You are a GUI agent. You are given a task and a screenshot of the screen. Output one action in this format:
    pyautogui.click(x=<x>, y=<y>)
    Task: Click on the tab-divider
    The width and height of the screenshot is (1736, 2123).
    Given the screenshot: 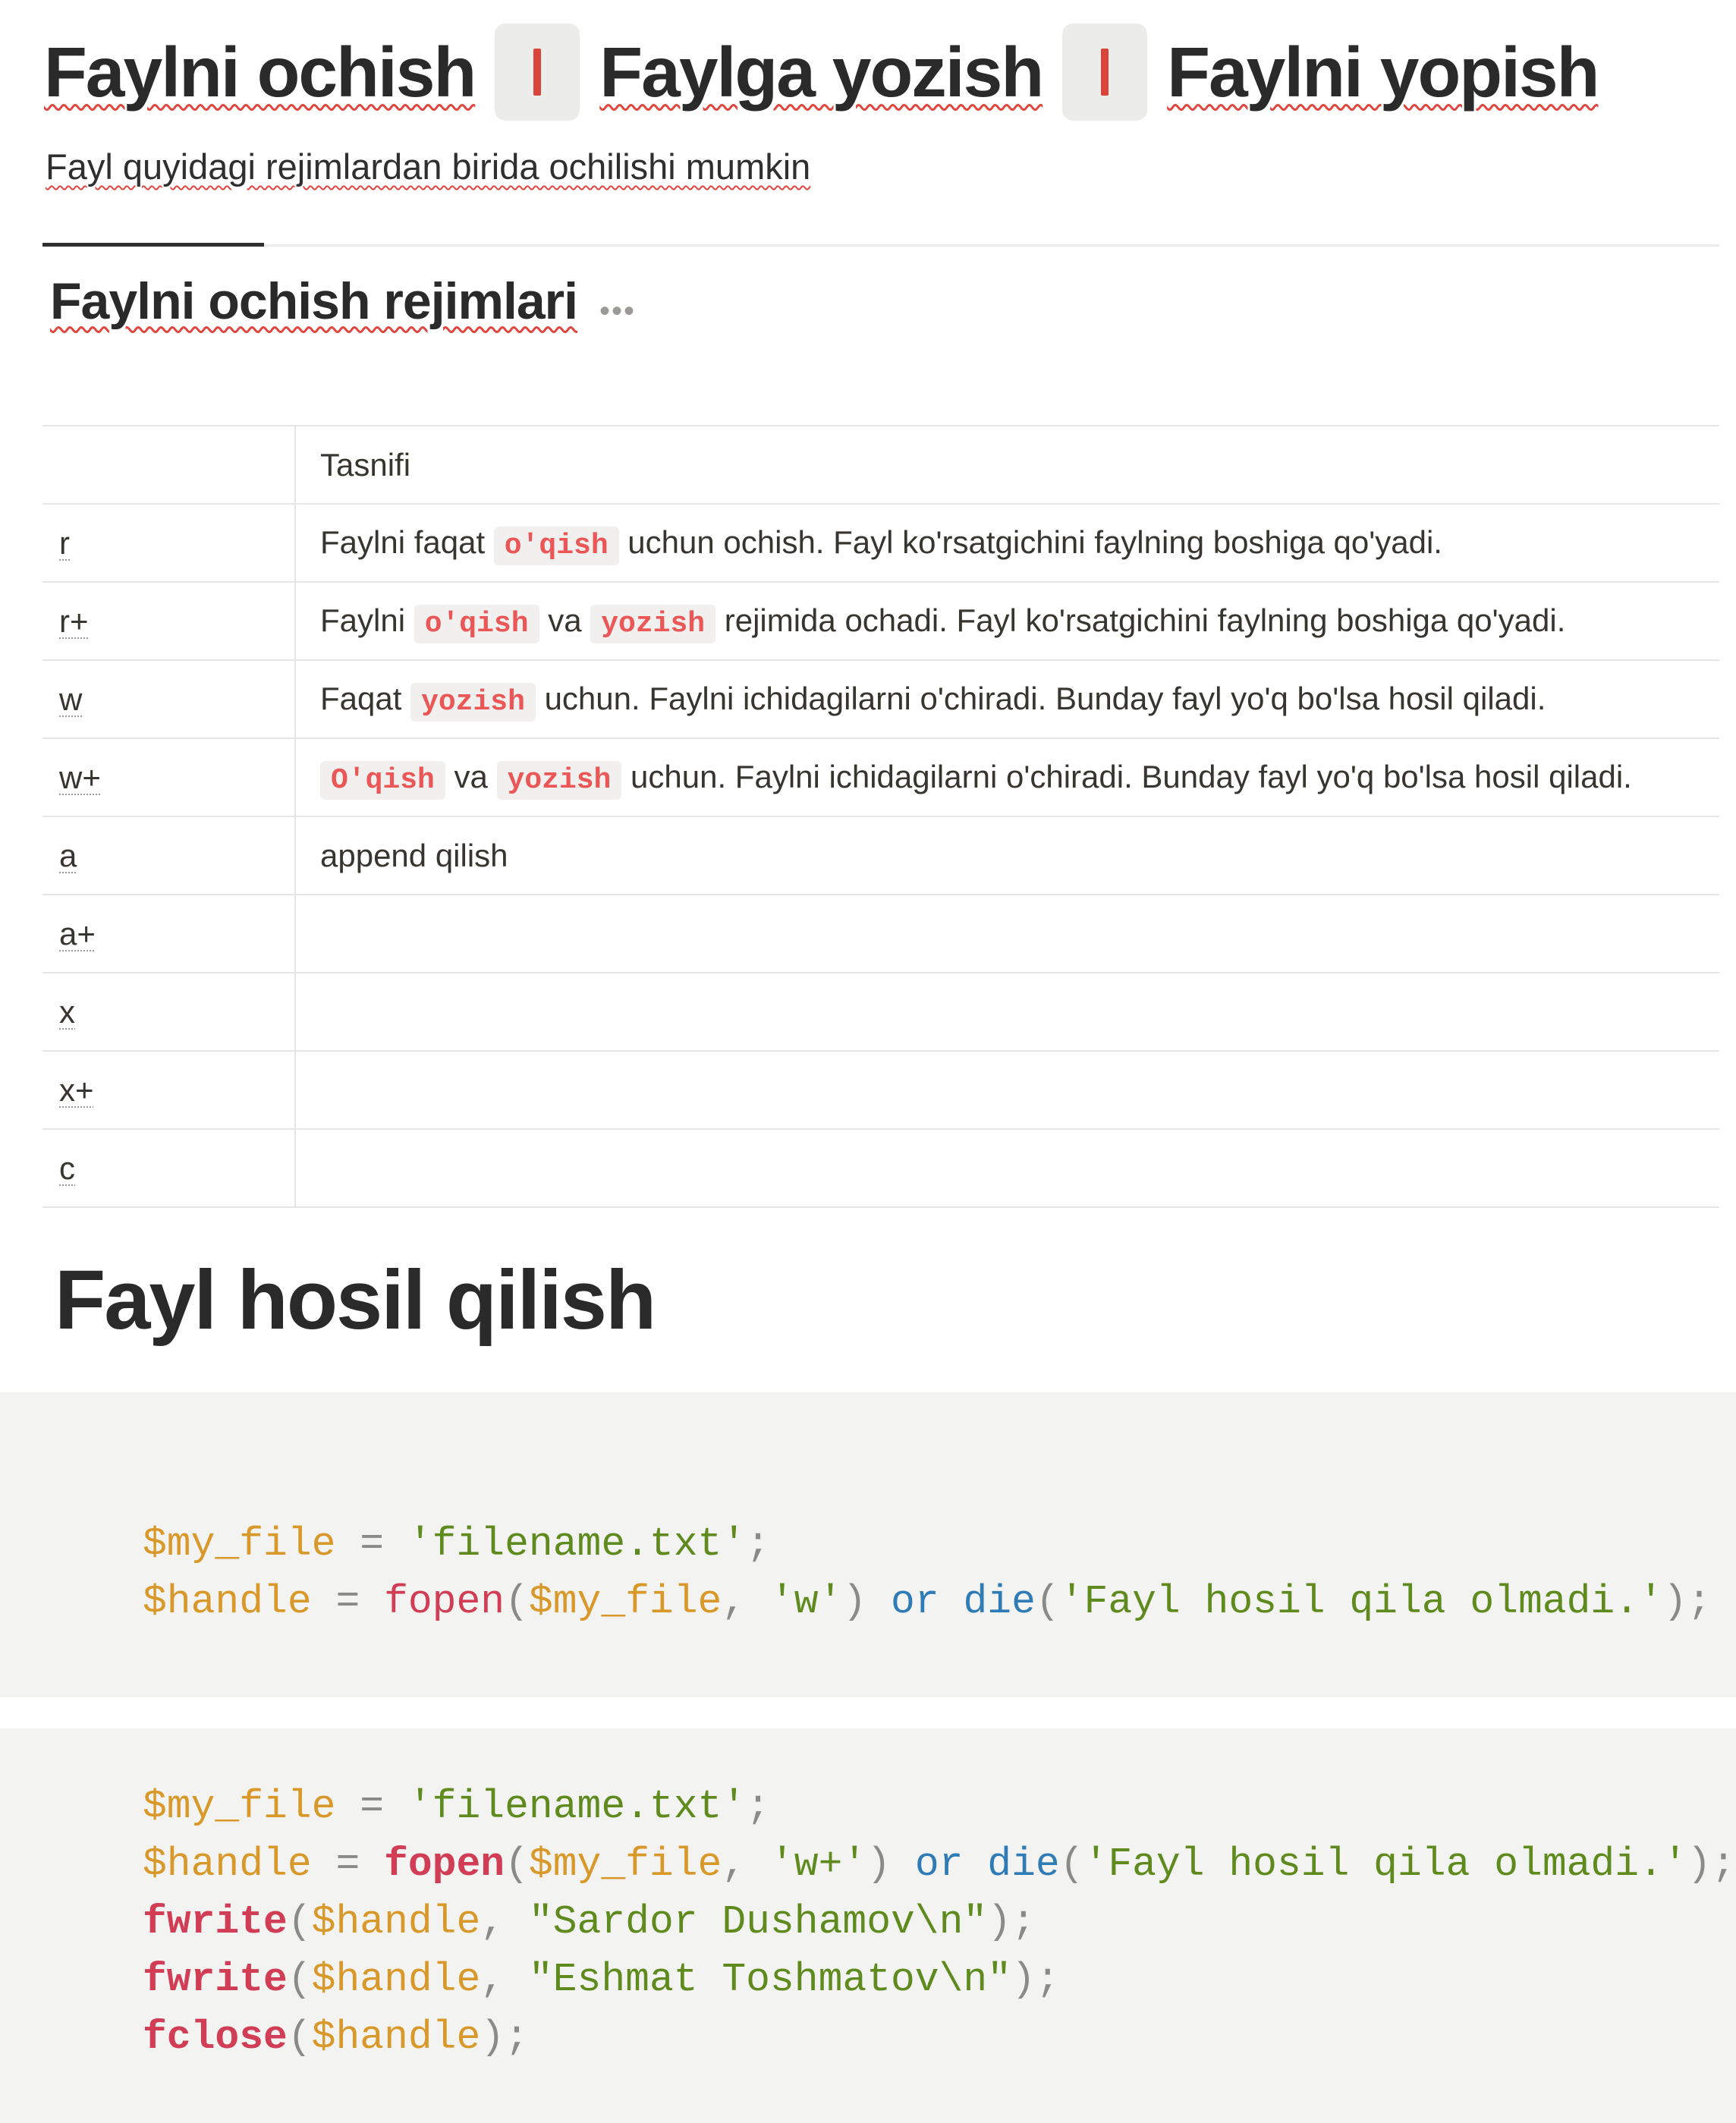 What is the action you would take?
    pyautogui.click(x=880, y=245)
    